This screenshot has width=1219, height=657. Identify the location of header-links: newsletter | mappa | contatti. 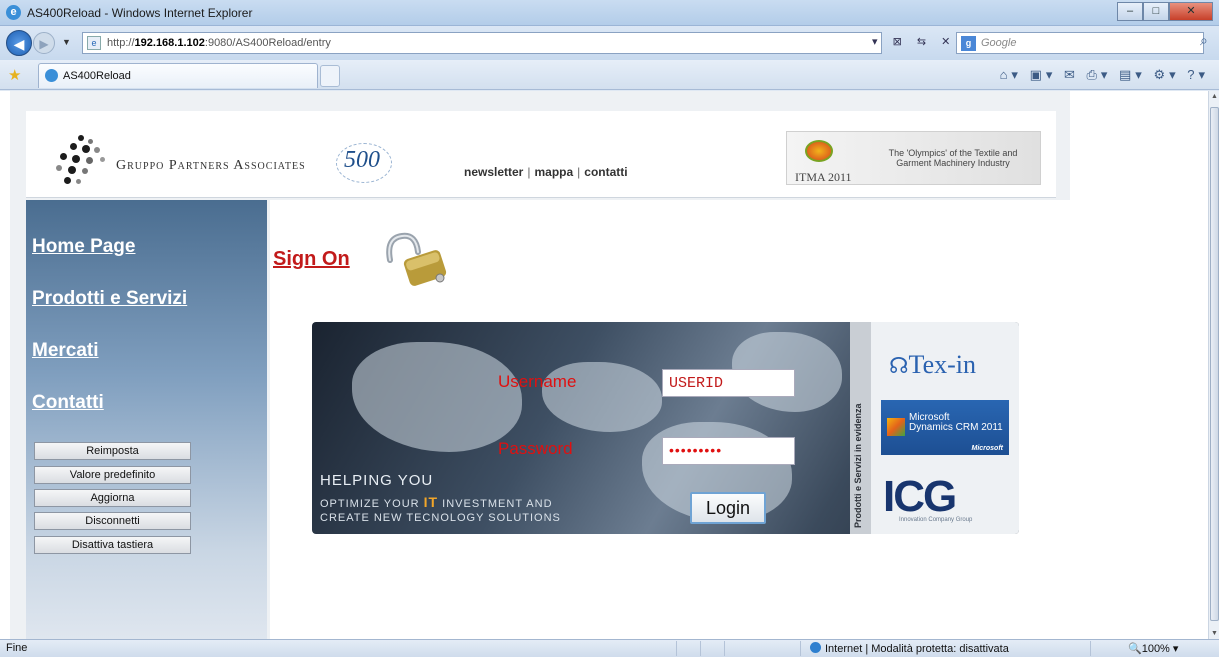
(546, 172).